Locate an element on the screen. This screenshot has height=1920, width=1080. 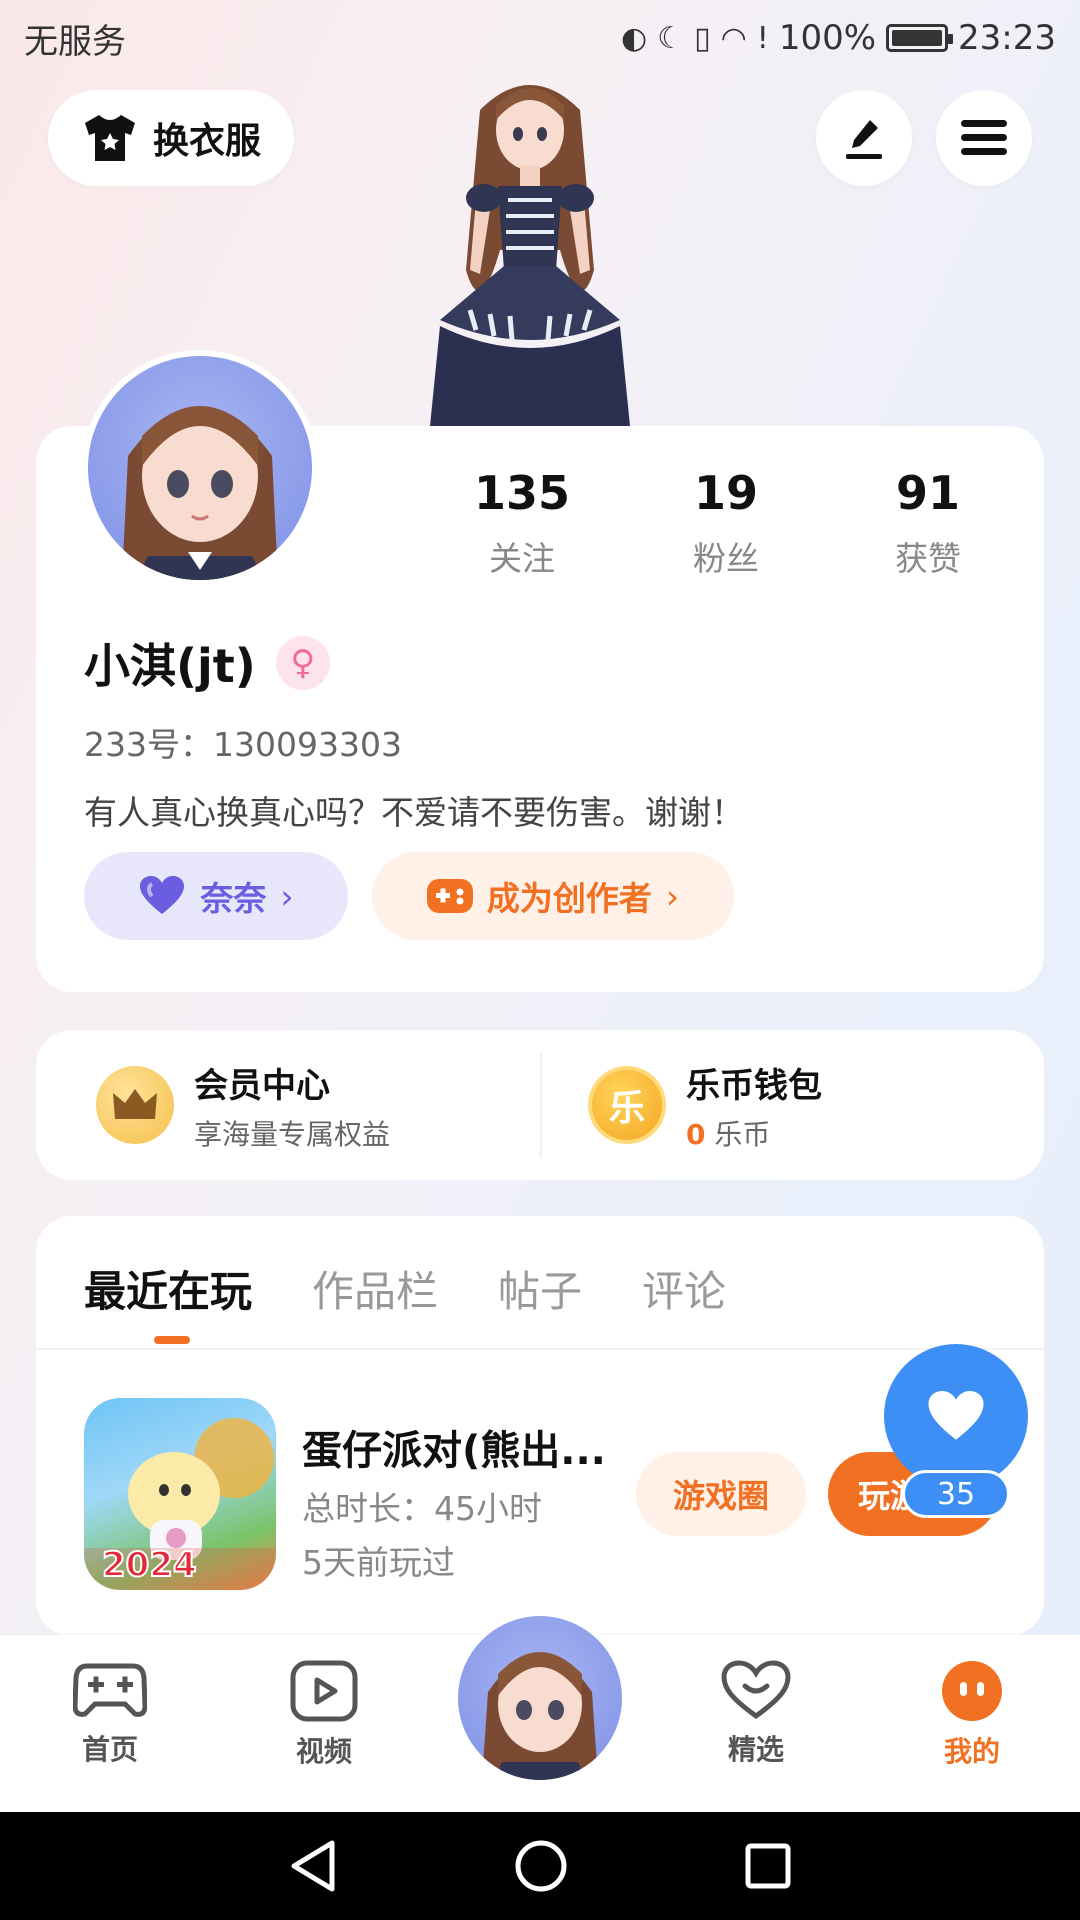
nav-featured-label: 精选 is located at coordinates (755, 1749).